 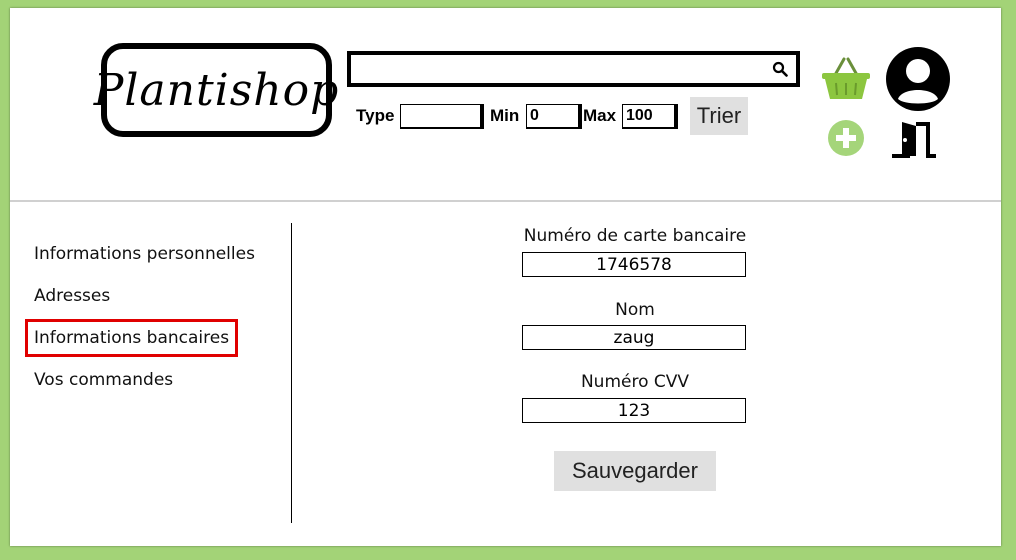 What do you see at coordinates (635, 382) in the screenshot?
I see `cvv-label: Numéro CVV` at bounding box center [635, 382].